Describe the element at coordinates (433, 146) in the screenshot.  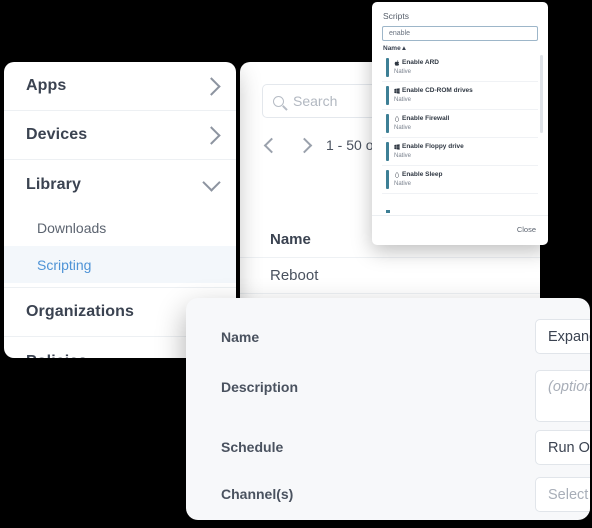
I see `list-item-name: Enable Floppy drive` at that location.